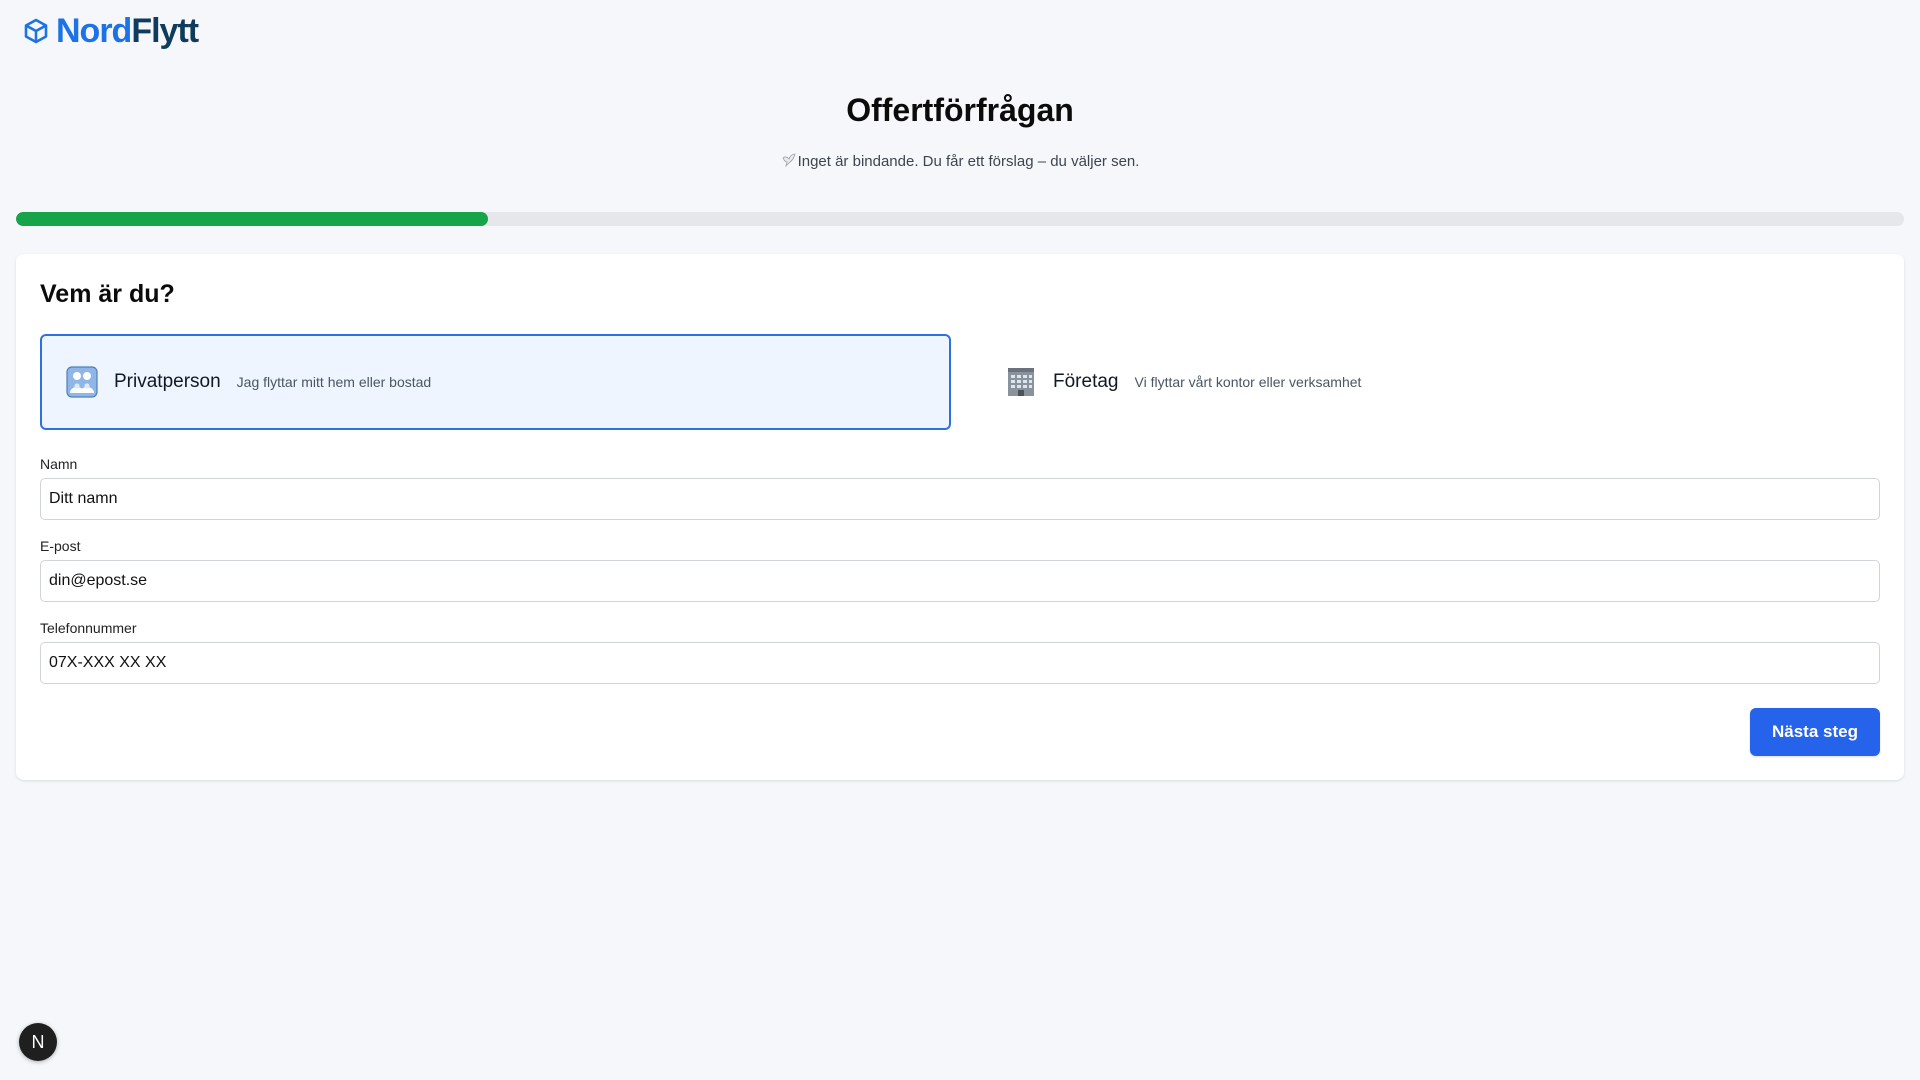 This screenshot has width=1920, height=1080. I want to click on devtools-badge-label: N, so click(38, 1041).